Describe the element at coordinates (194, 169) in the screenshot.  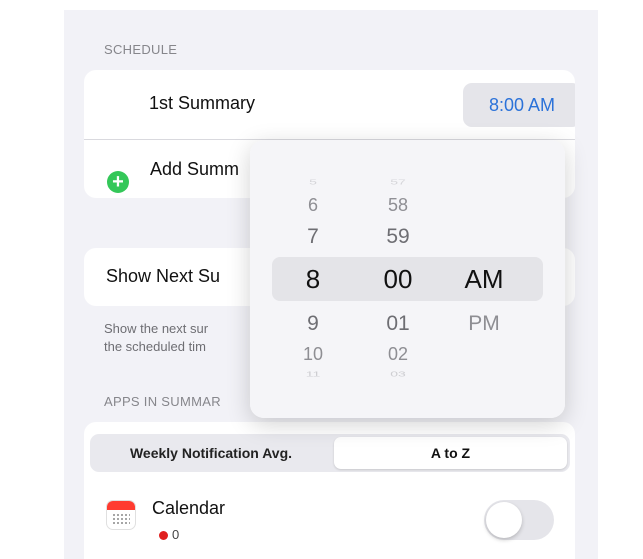
I see `add-summary-label: Add Summ` at that location.